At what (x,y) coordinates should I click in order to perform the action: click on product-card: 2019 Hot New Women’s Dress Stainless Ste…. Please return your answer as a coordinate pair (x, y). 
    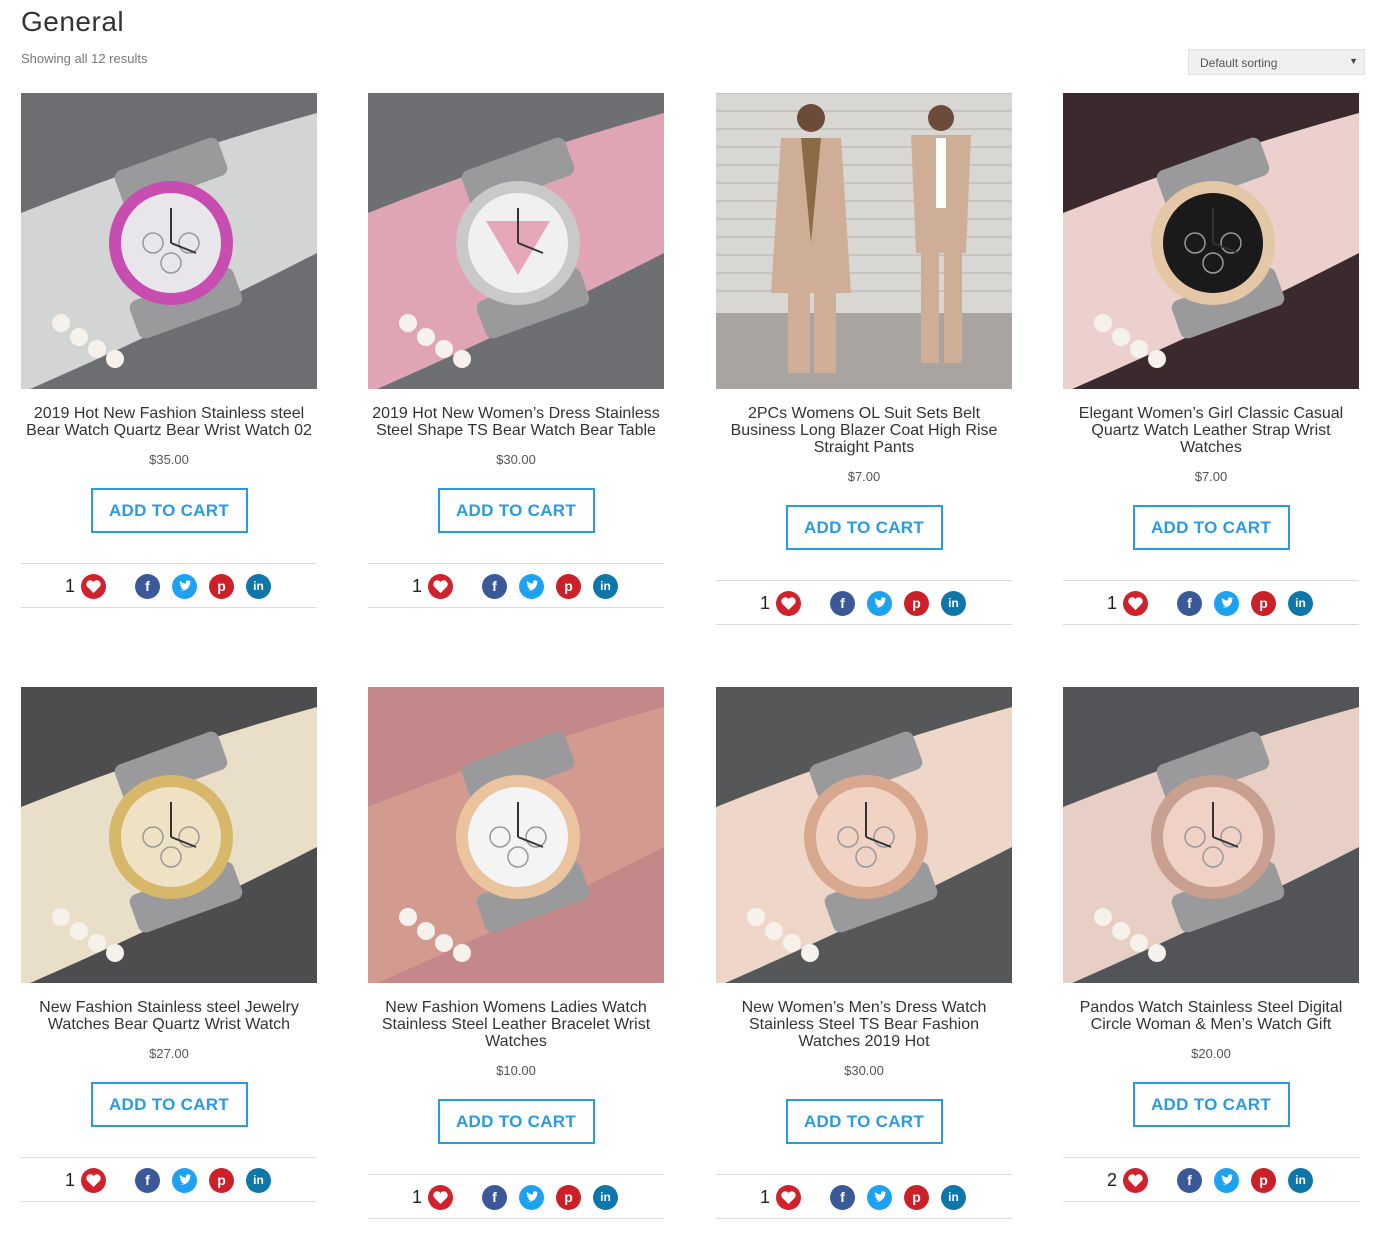
    Looking at the image, I should click on (516, 350).